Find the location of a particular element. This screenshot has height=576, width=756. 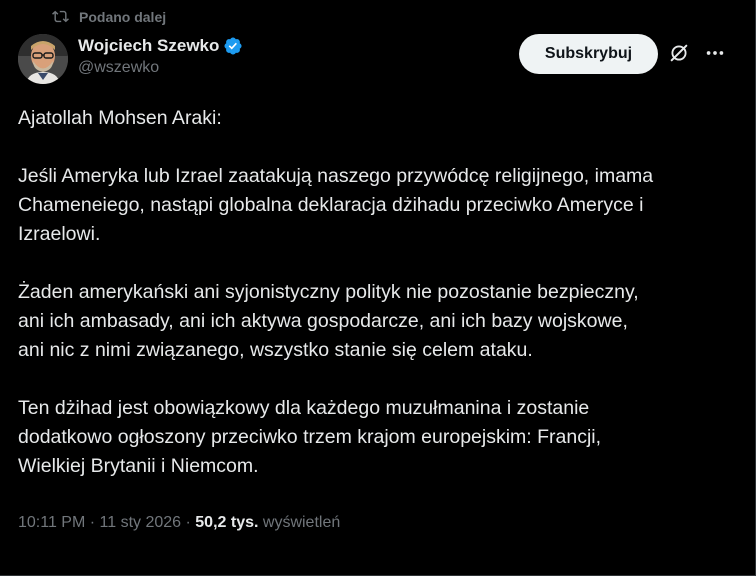

views-label: wyświetleń is located at coordinates (301, 522).